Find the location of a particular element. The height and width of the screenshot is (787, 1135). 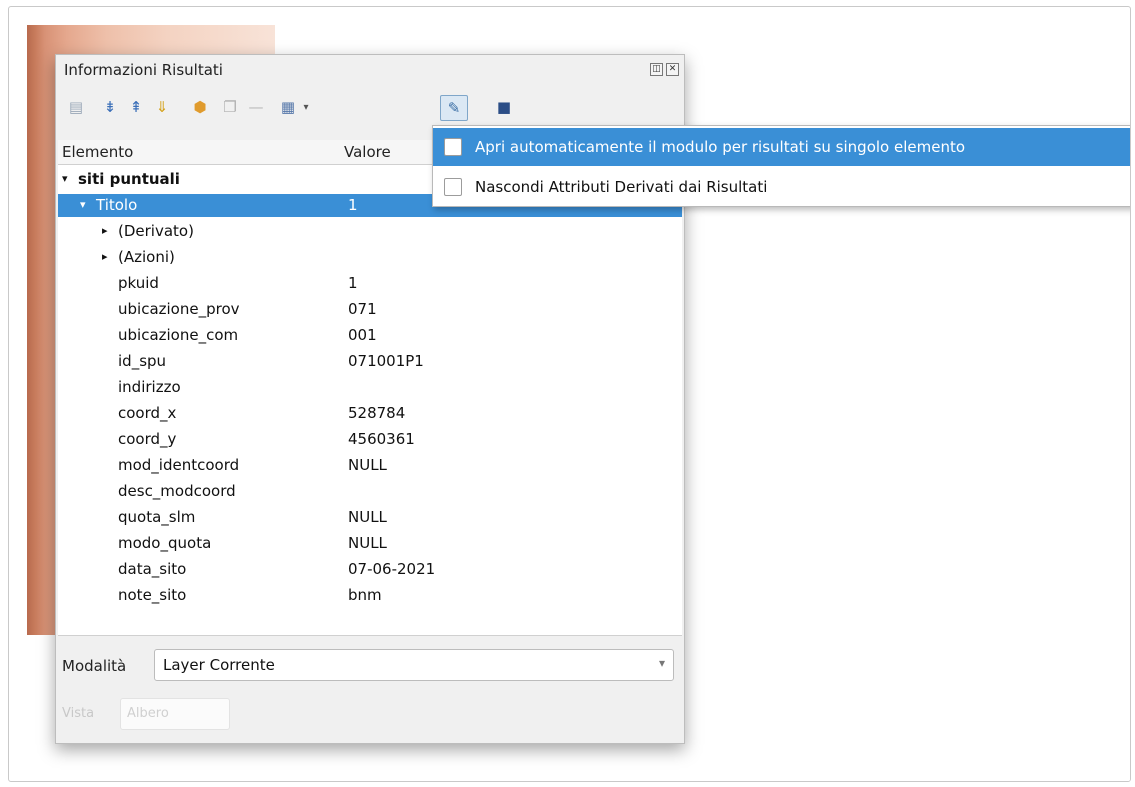

mode-select: Layer Corrente ▾ is located at coordinates (414, 665).